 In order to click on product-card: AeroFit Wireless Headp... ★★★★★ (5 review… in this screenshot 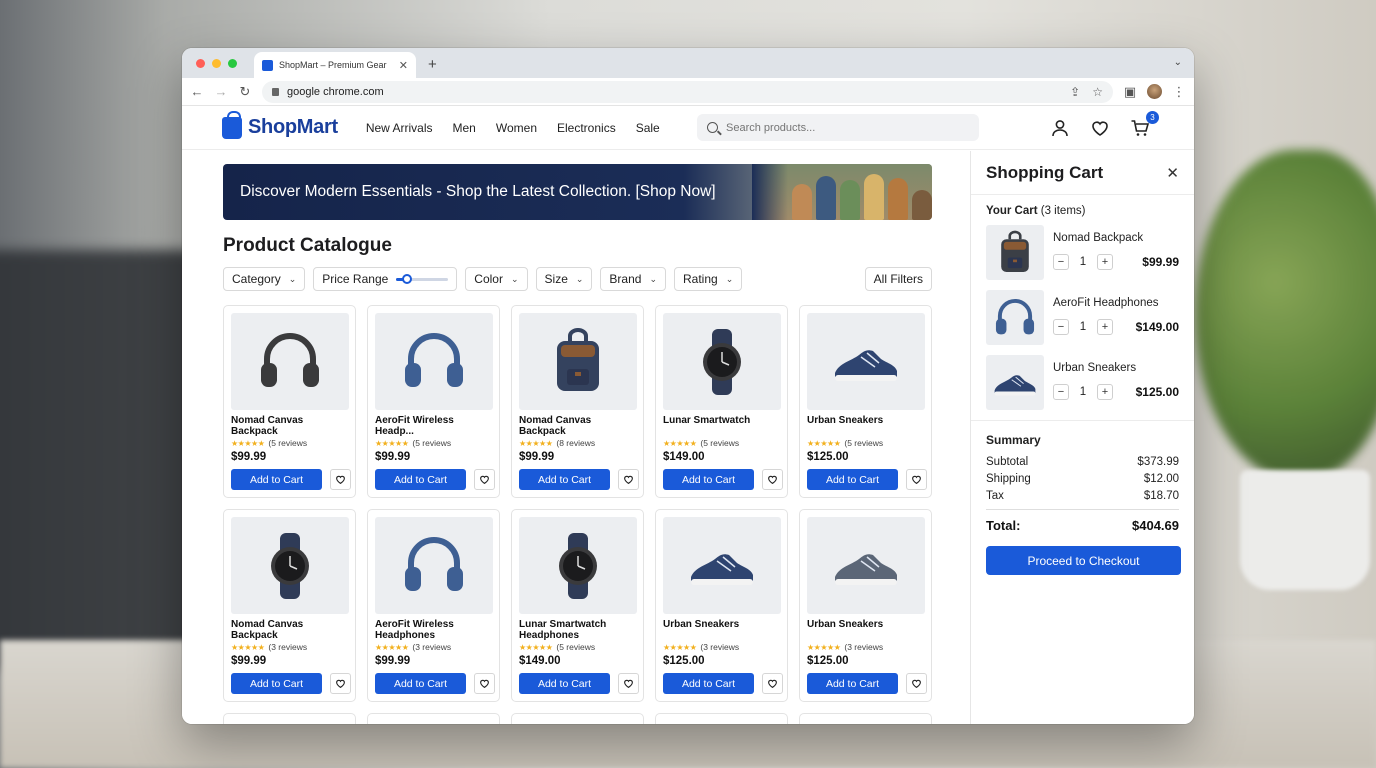, I will do `click(433, 401)`.